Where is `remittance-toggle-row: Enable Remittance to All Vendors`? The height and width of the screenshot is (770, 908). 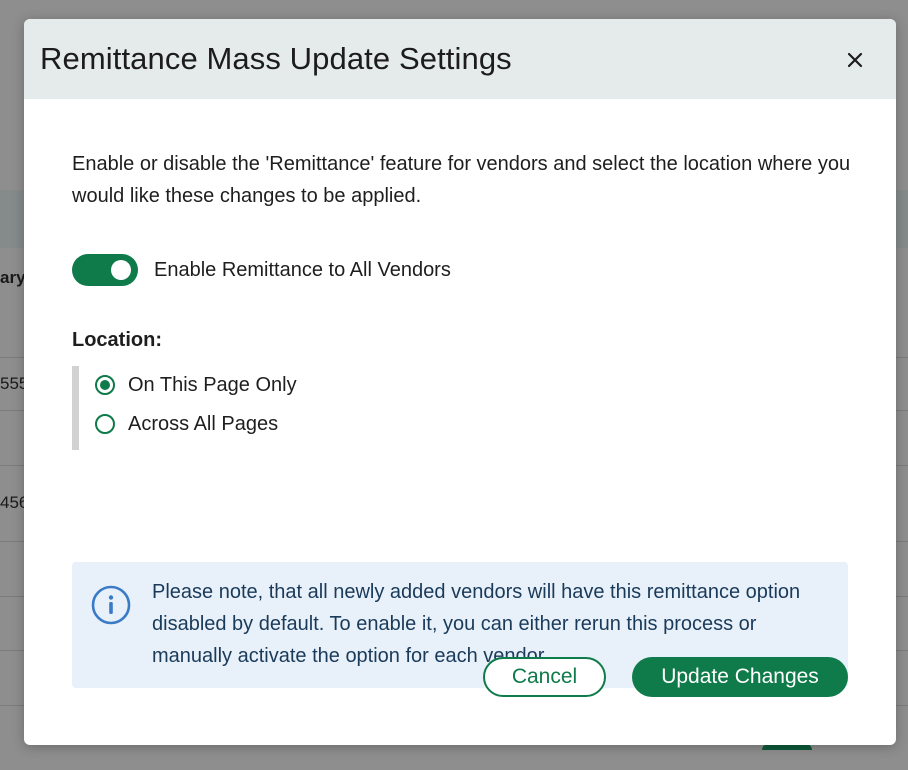 remittance-toggle-row: Enable Remittance to All Vendors is located at coordinates (261, 270).